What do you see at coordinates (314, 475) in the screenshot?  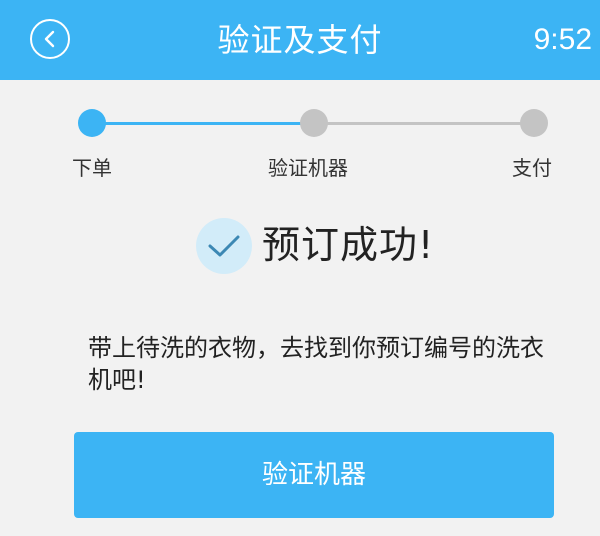 I see `verify-machine-button: 验证机器` at bounding box center [314, 475].